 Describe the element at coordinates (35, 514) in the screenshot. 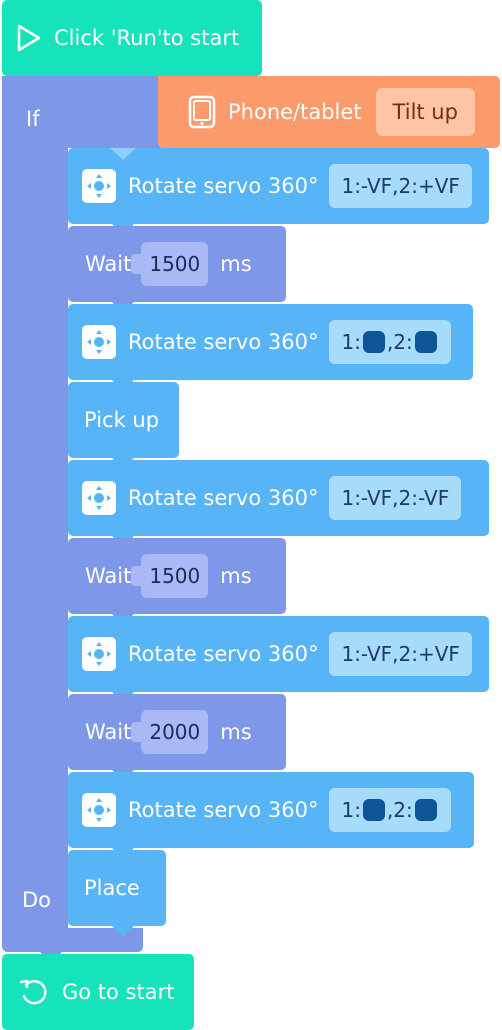

I see `if-block` at that location.